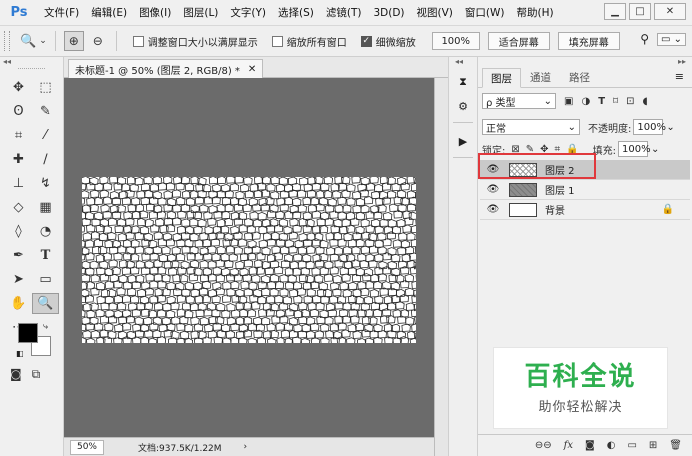  Describe the element at coordinates (18, 279) in the screenshot. I see `path-select-icon: ➤` at that location.